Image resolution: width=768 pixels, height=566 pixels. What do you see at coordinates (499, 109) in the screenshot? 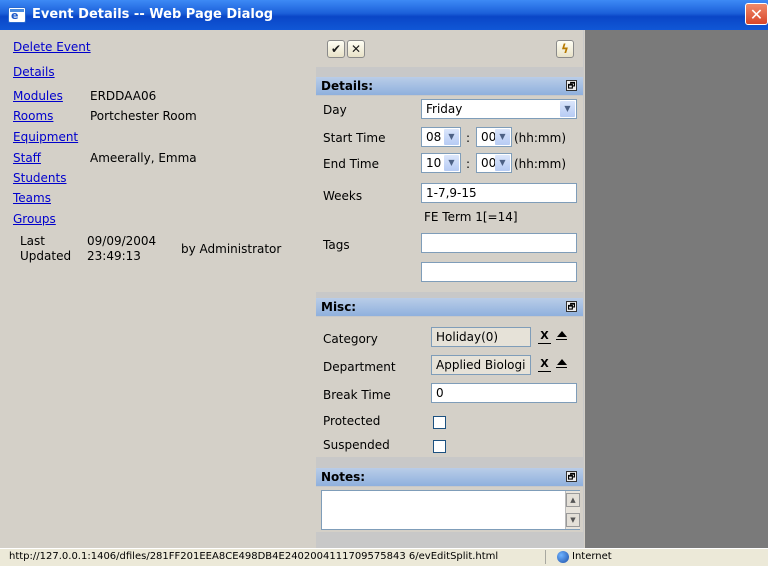
I see `day-select: Friday ▼` at bounding box center [499, 109].